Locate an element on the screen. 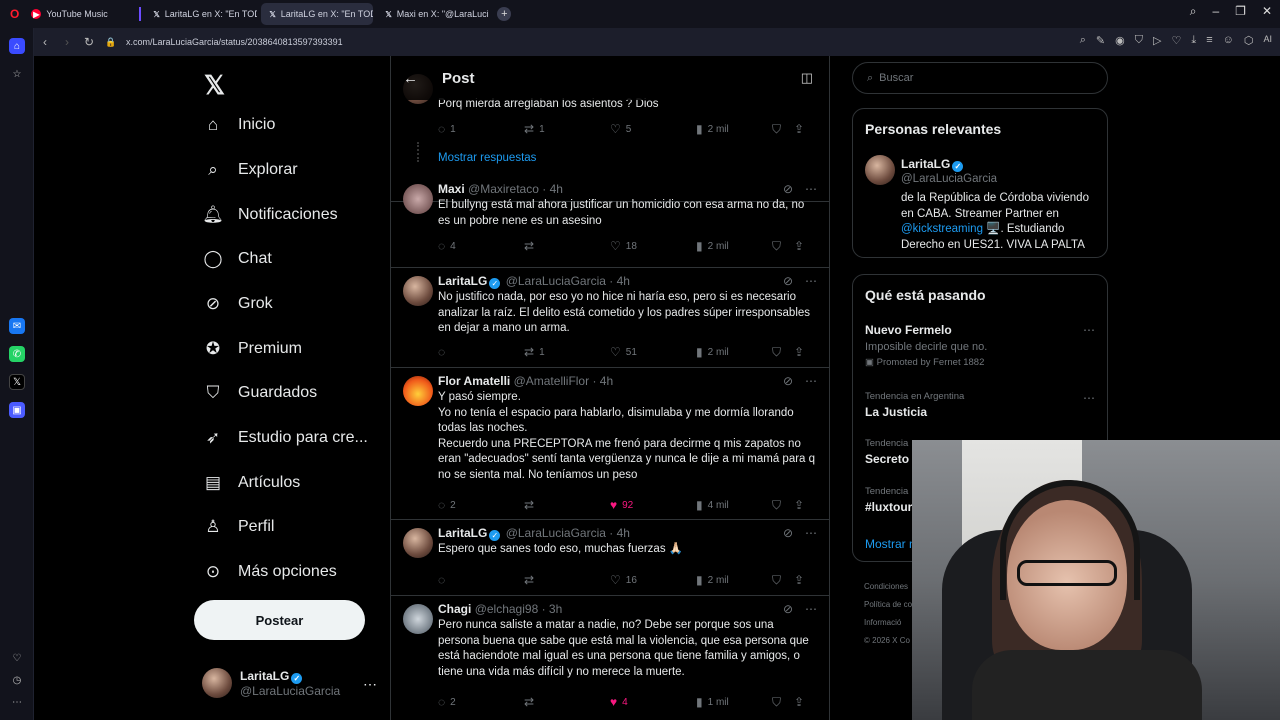  shield-icon: ⛉ is located at coordinates (1139, 40).